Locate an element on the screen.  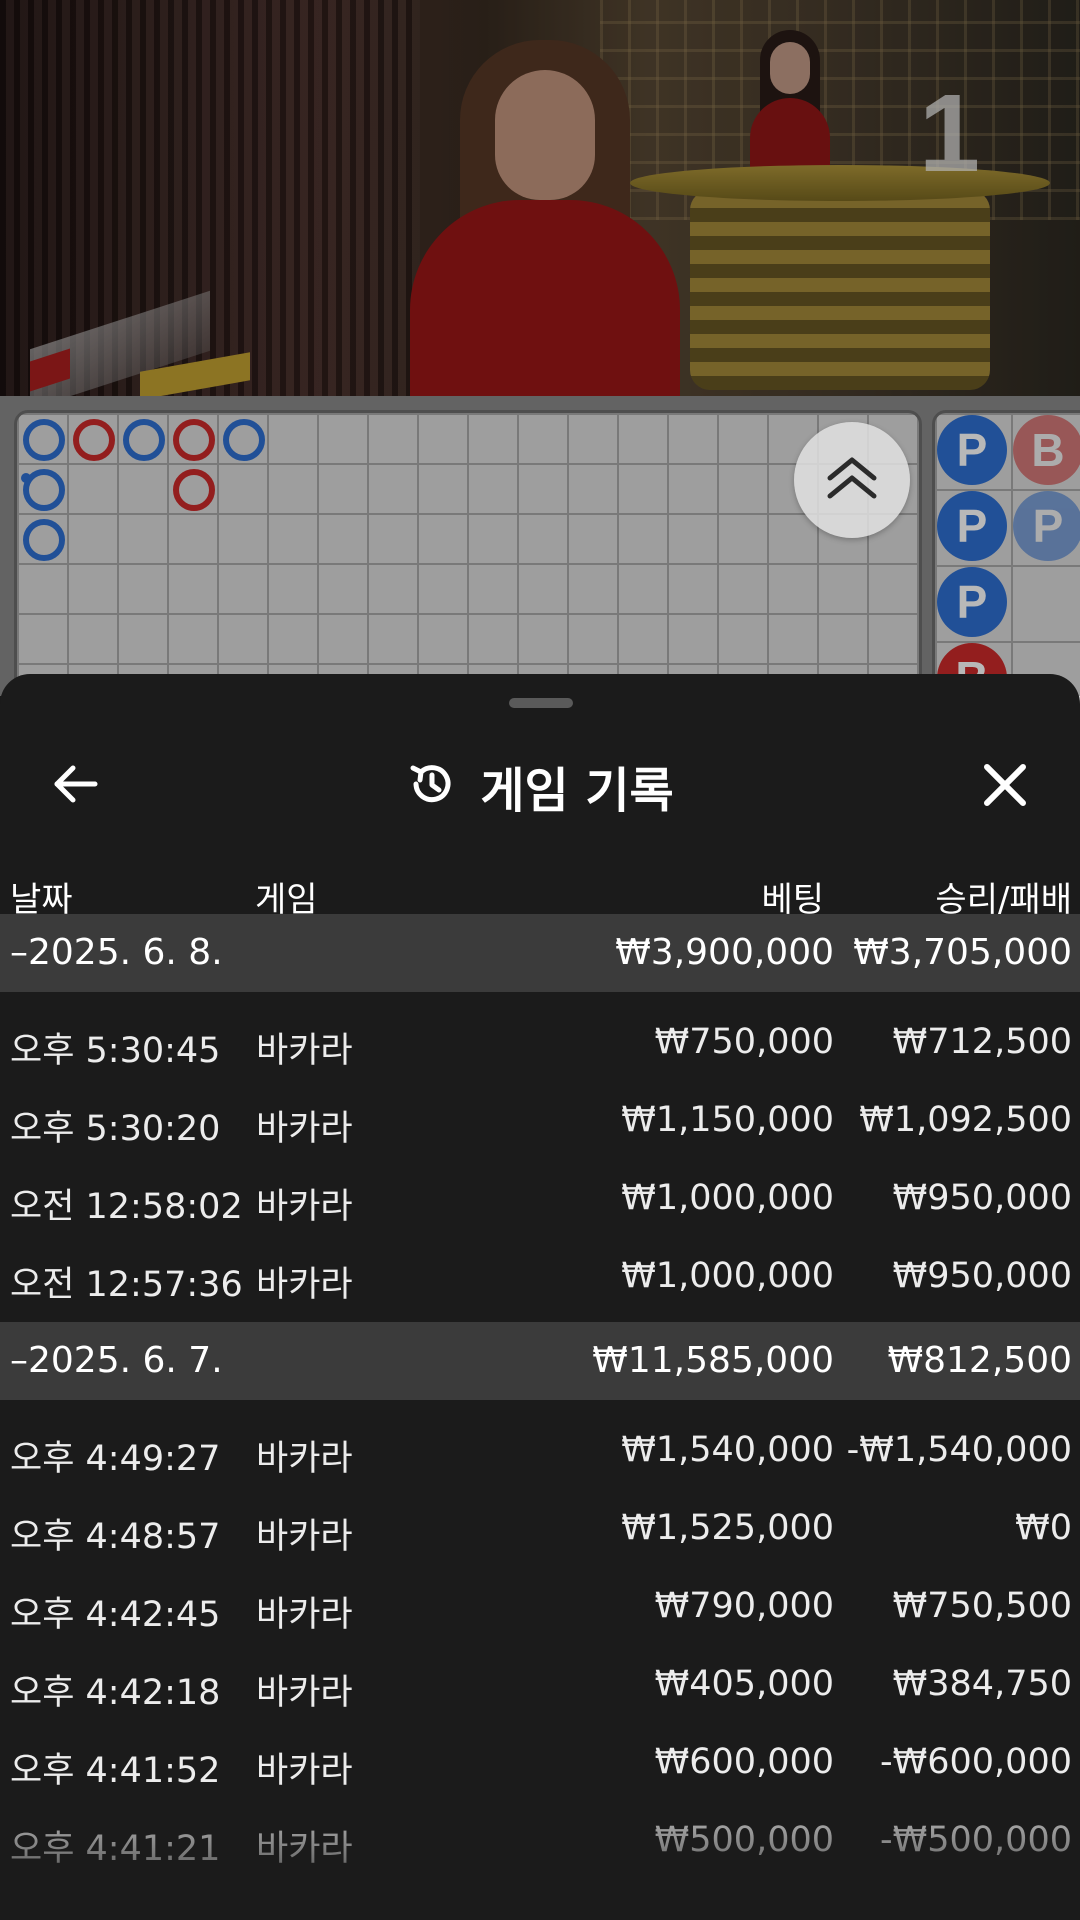
history-row: 오후 5:30:45 바카라 ₩750,000 ₩712,500 is located at coordinates (540, 1039).